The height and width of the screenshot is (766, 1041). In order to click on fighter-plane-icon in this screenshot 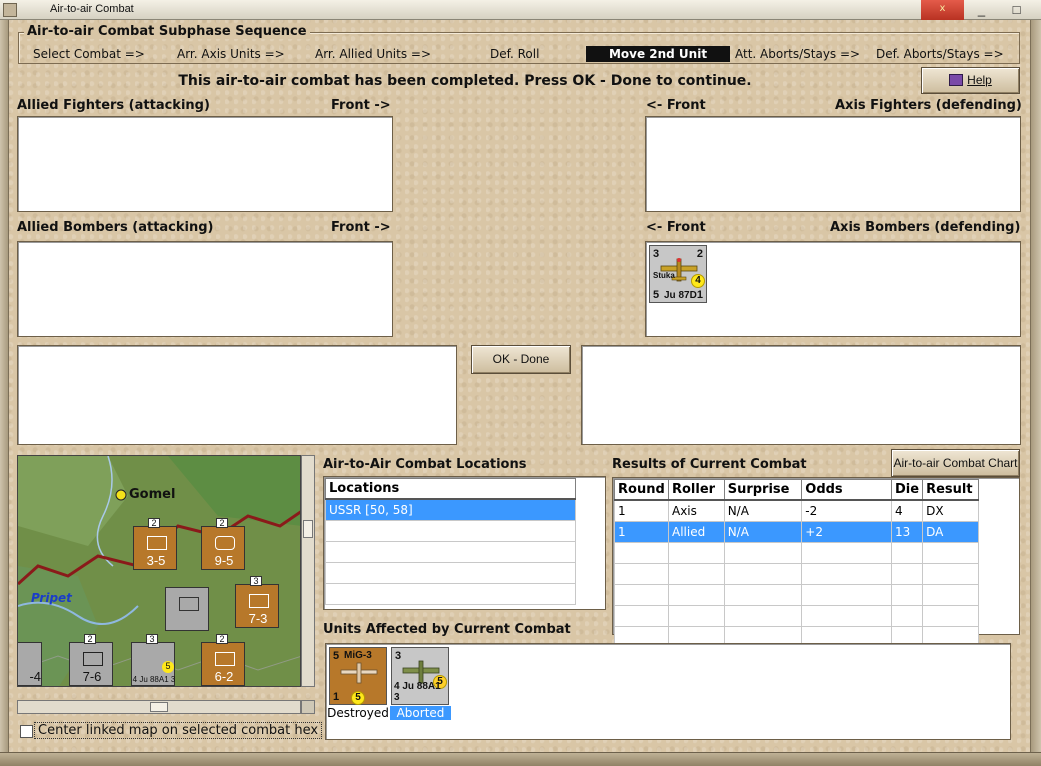, I will do `click(359, 673)`.